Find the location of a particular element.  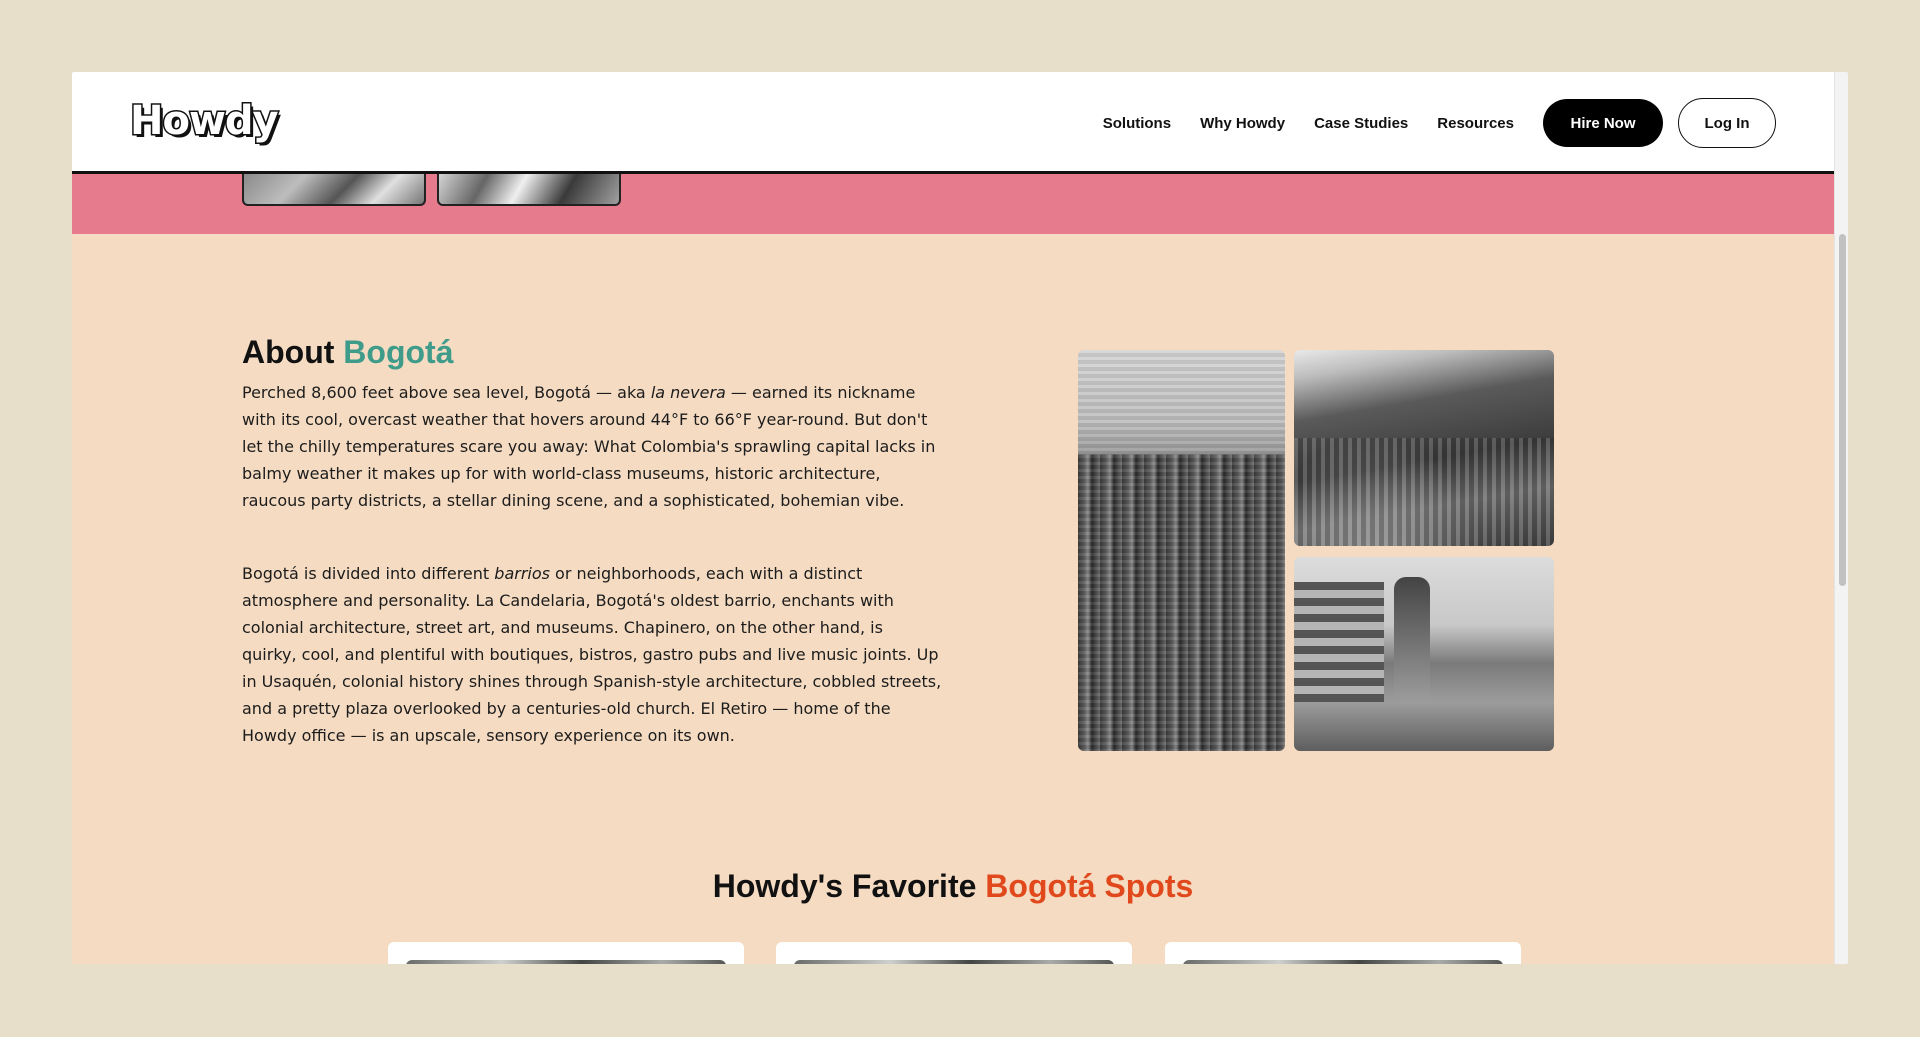

para2-emphasis: barrios is located at coordinates (522, 573).